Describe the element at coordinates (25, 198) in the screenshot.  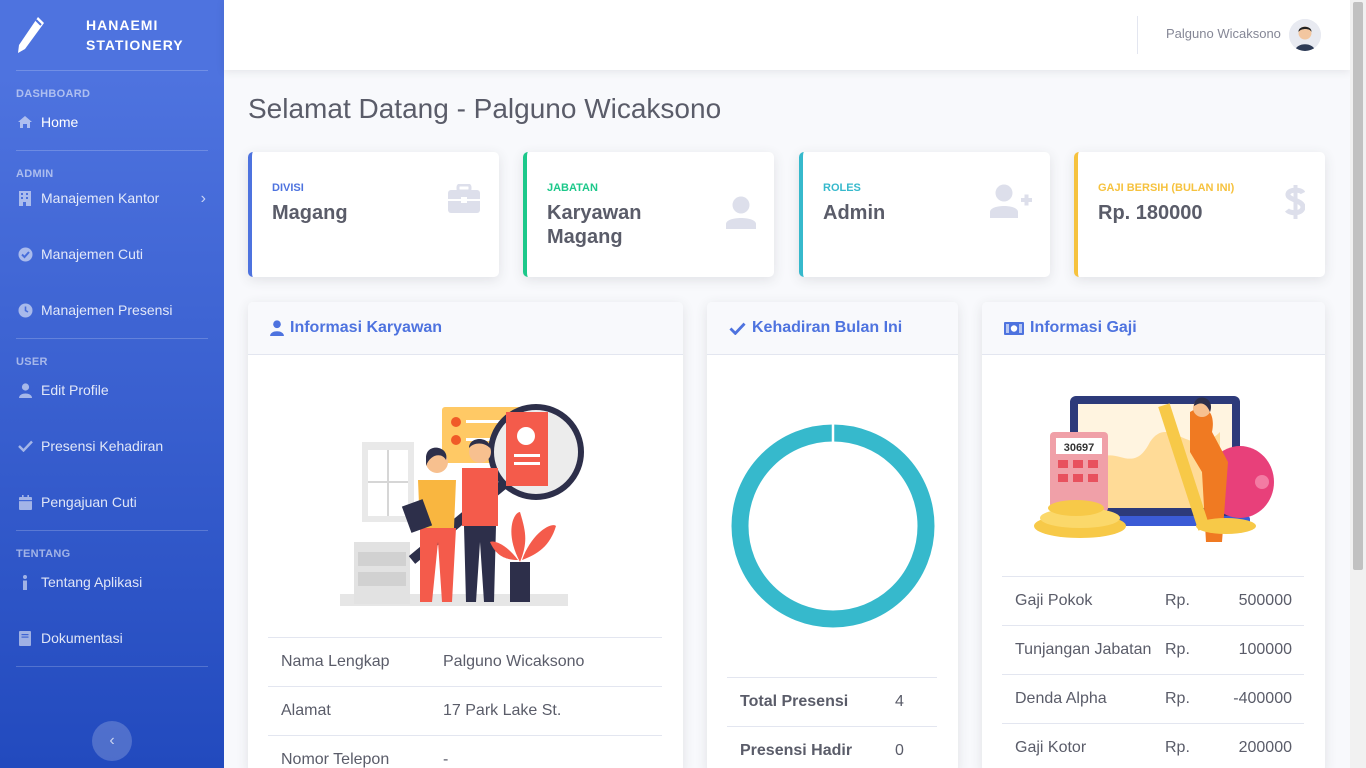
I see `building-icon` at that location.